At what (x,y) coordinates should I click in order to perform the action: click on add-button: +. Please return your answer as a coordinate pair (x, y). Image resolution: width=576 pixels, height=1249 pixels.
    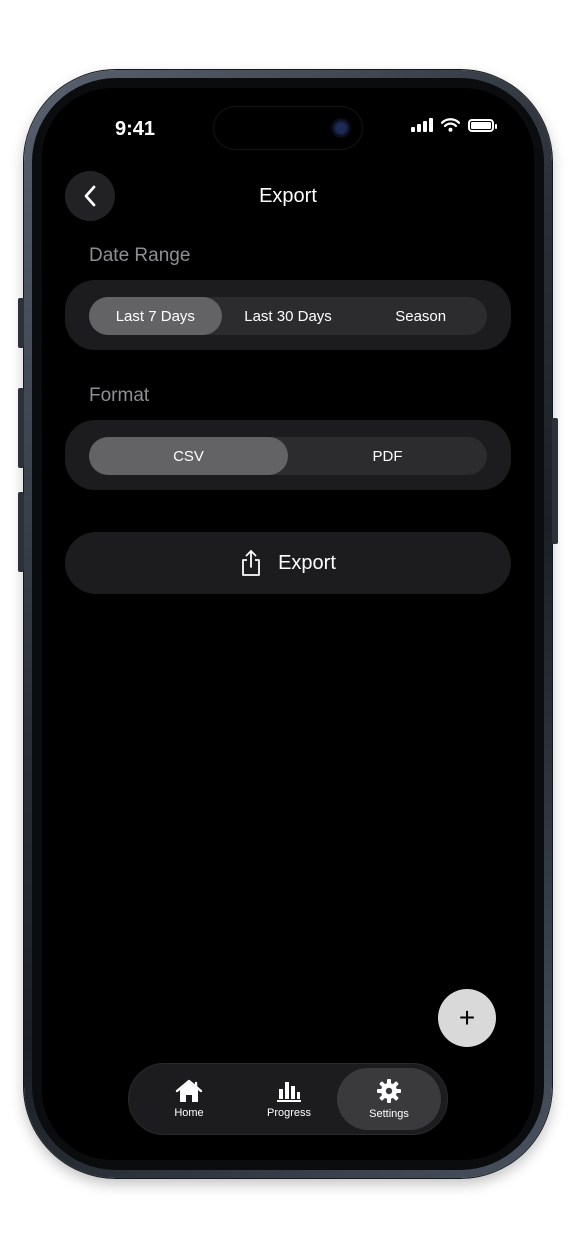
    Looking at the image, I should click on (467, 1018).